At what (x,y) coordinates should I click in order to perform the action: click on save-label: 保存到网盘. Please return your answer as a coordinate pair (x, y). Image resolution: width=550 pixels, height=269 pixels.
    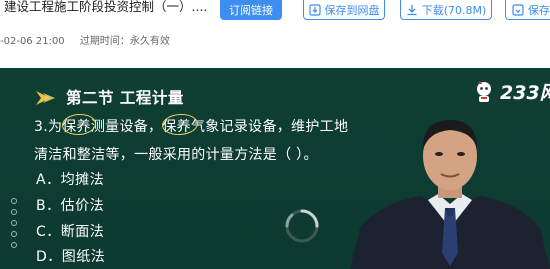
    Looking at the image, I should click on (352, 10).